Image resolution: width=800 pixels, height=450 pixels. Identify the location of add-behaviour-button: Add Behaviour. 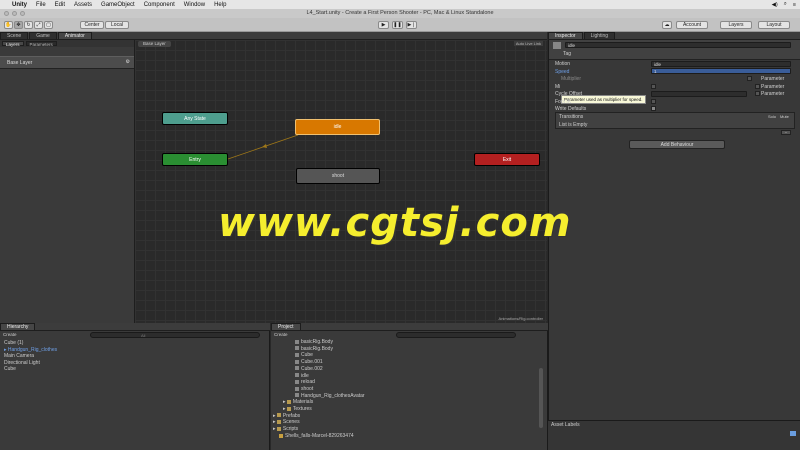
(677, 144).